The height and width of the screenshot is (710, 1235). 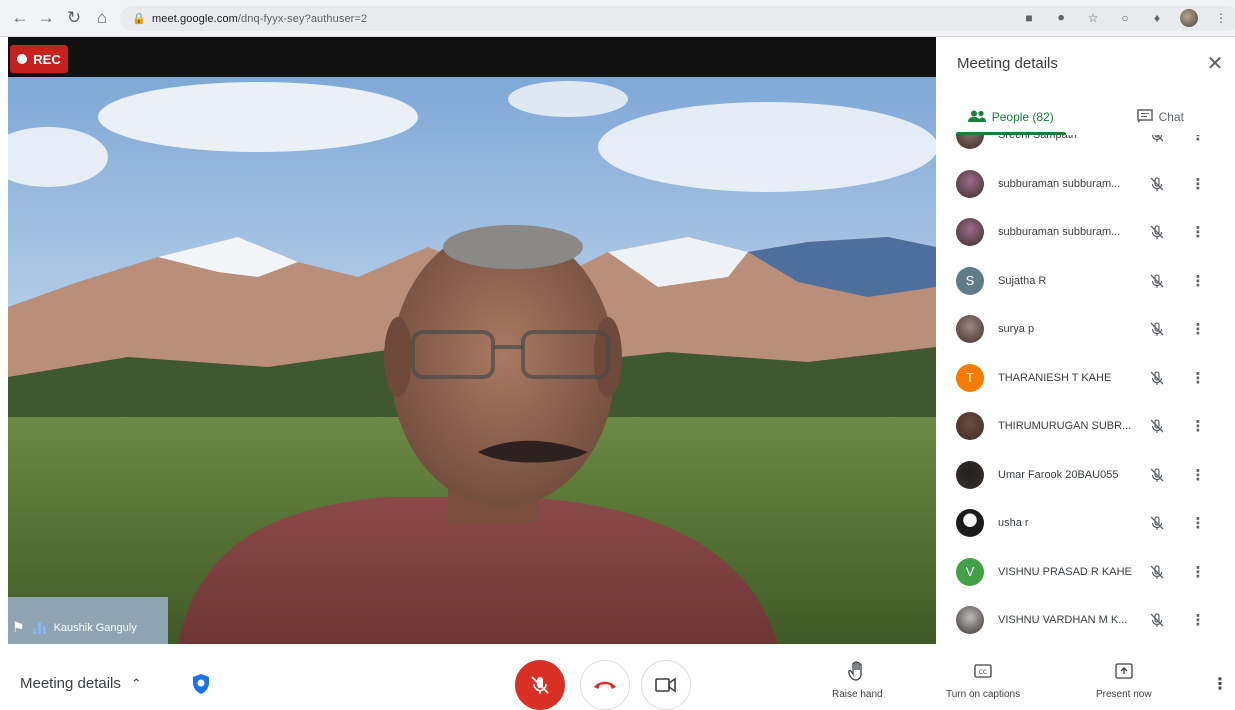 I want to click on tab-people-label: People (82), so click(x=1023, y=117).